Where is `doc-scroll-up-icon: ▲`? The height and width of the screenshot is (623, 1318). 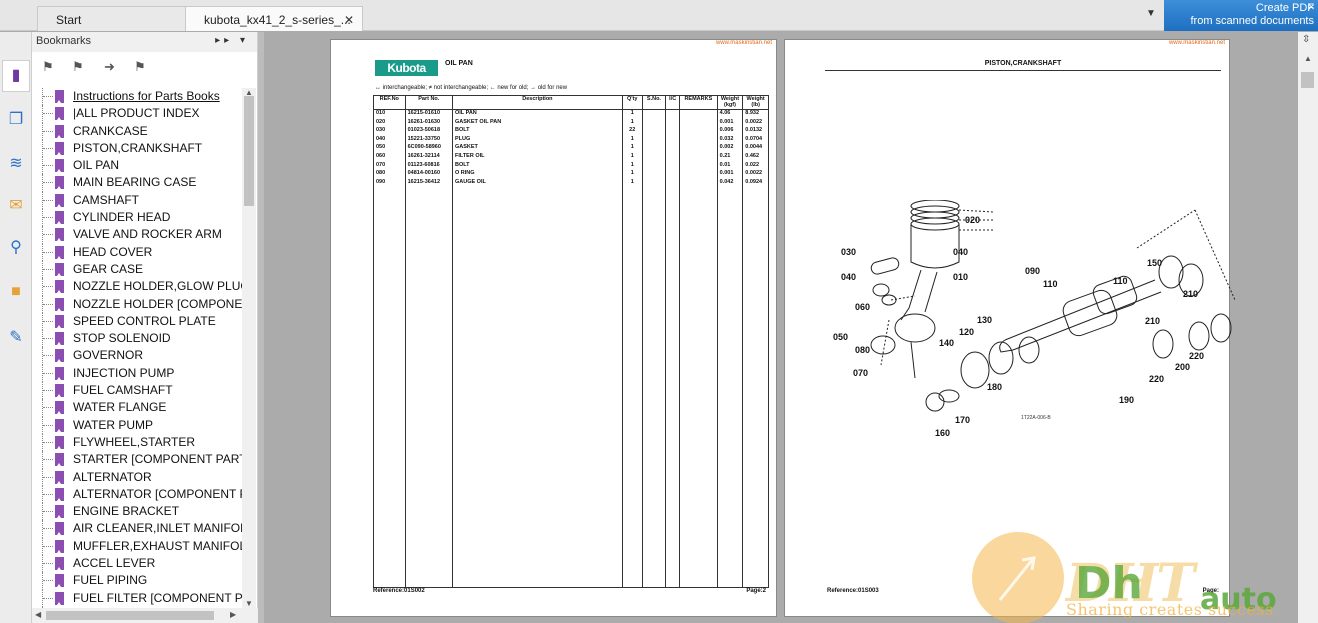
doc-scroll-up-icon: ▲ is located at coordinates (1308, 58).